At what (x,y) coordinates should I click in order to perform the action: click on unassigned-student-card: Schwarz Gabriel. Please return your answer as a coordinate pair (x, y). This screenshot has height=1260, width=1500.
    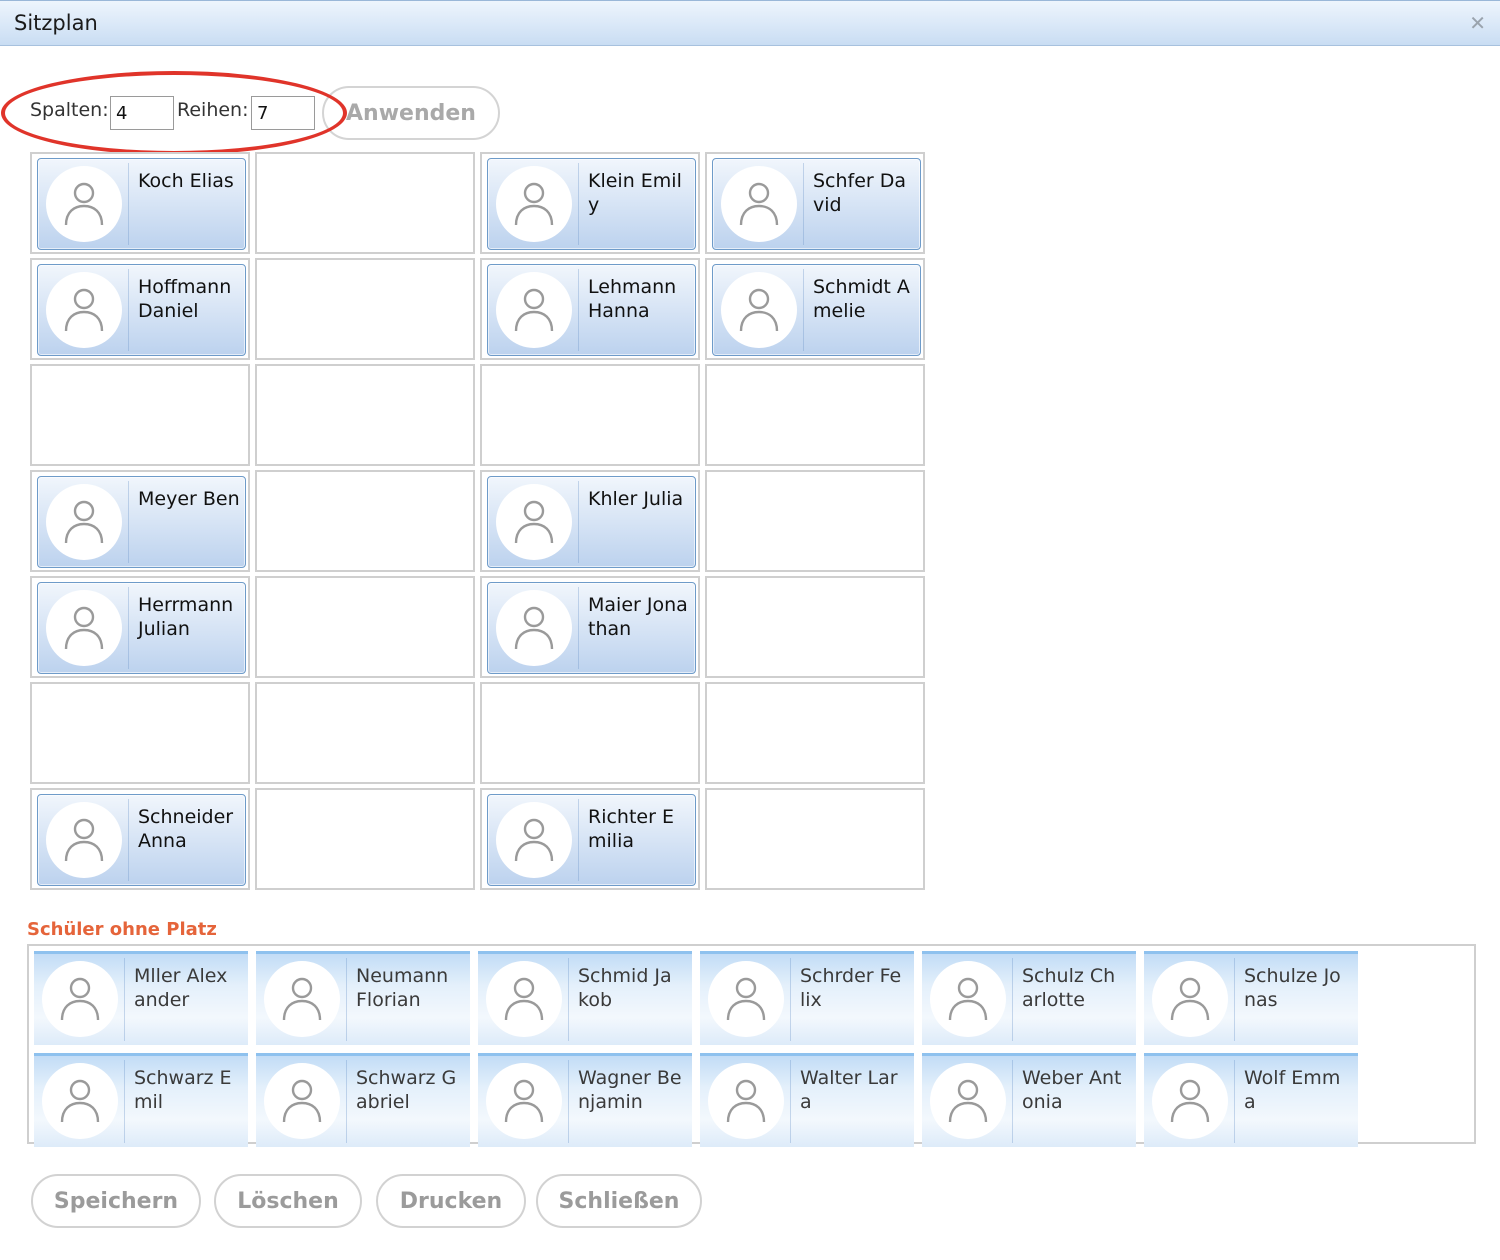
    Looking at the image, I should click on (363, 1100).